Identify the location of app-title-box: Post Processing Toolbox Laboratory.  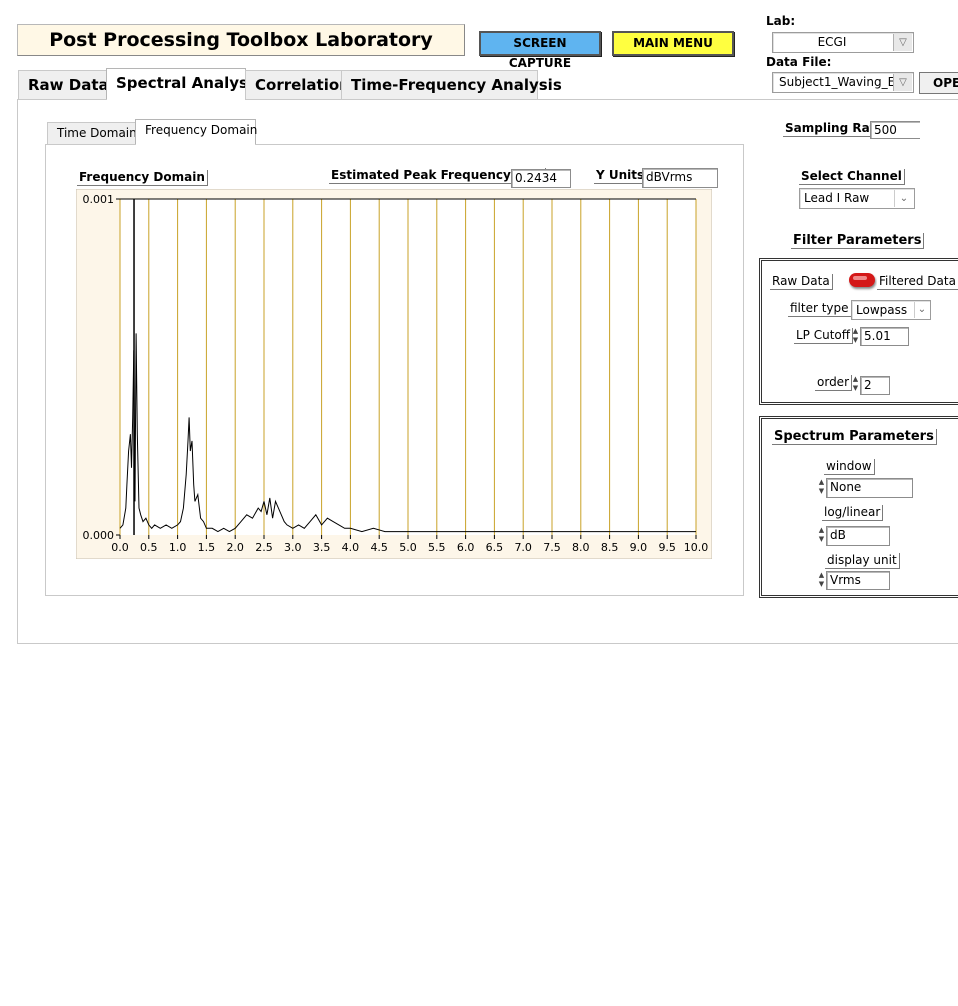
(241, 40).